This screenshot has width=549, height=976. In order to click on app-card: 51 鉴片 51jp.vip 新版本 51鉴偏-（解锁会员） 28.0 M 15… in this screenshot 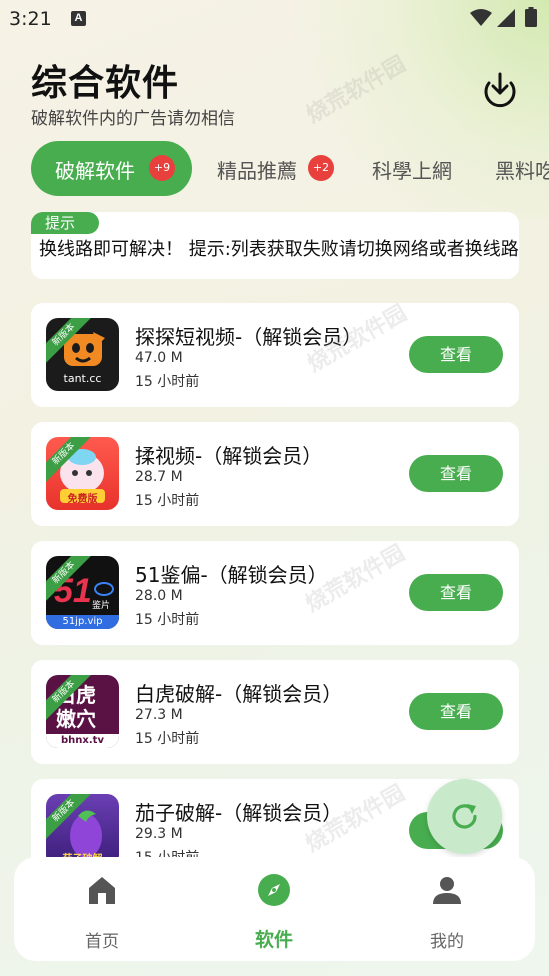, I will do `click(275, 593)`.